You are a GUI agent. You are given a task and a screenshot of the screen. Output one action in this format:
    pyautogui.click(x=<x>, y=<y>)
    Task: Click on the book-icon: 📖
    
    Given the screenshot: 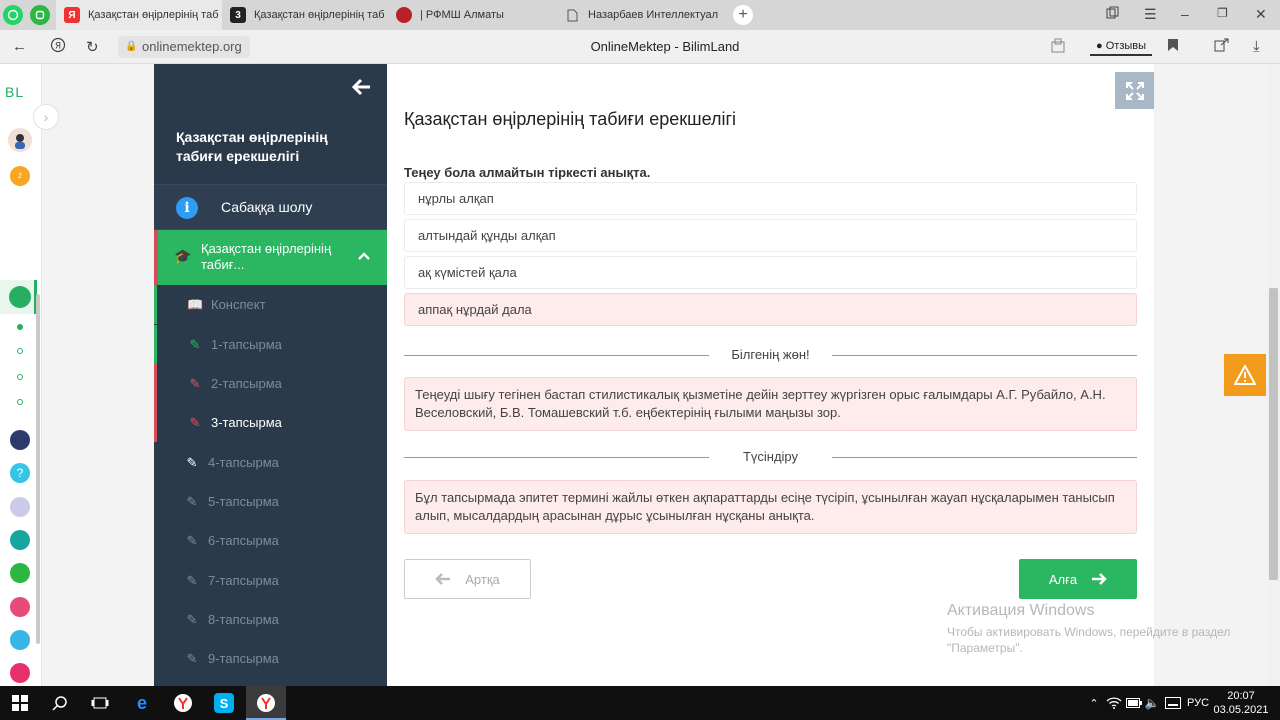 What is the action you would take?
    pyautogui.click(x=195, y=304)
    